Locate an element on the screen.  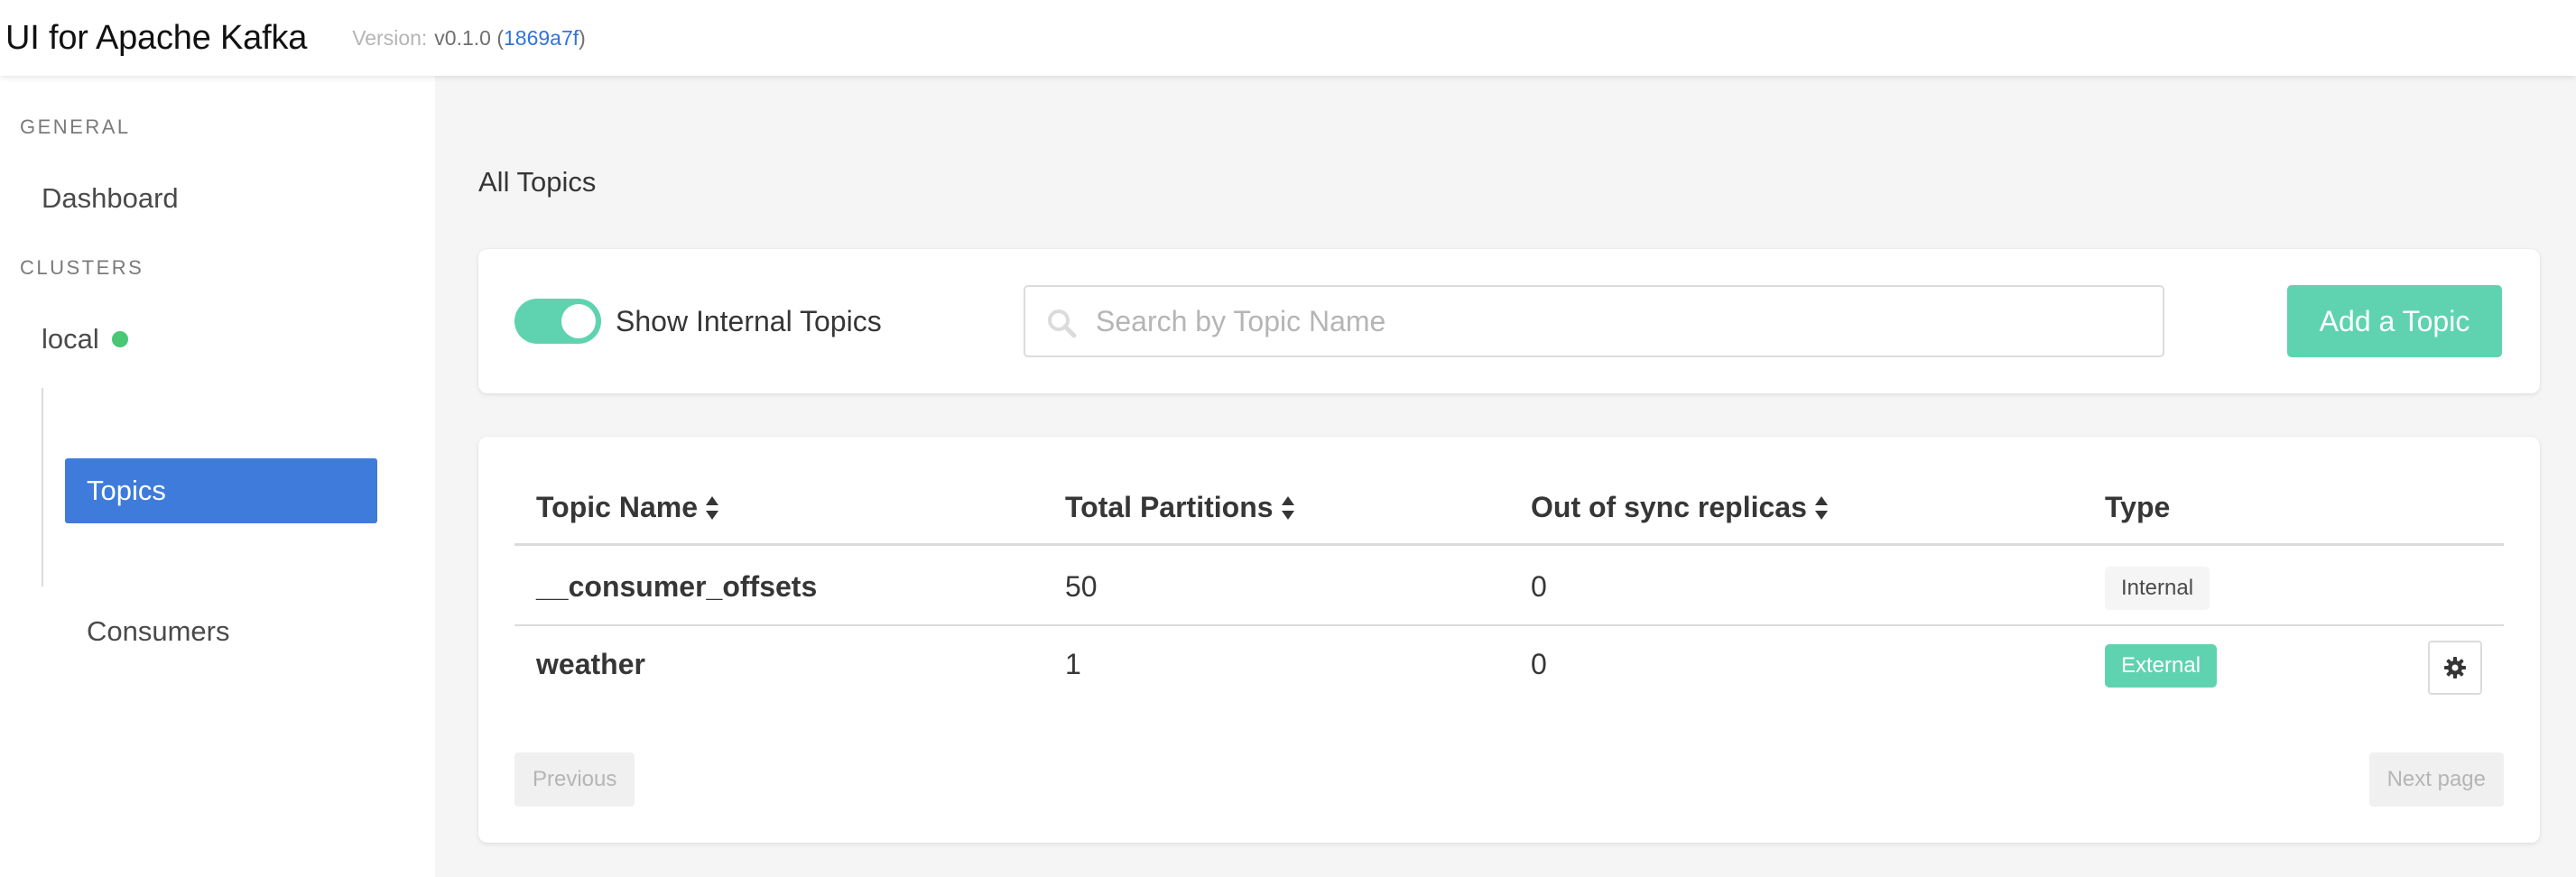
app-title: UI for Apache Kafka is located at coordinates (156, 38).